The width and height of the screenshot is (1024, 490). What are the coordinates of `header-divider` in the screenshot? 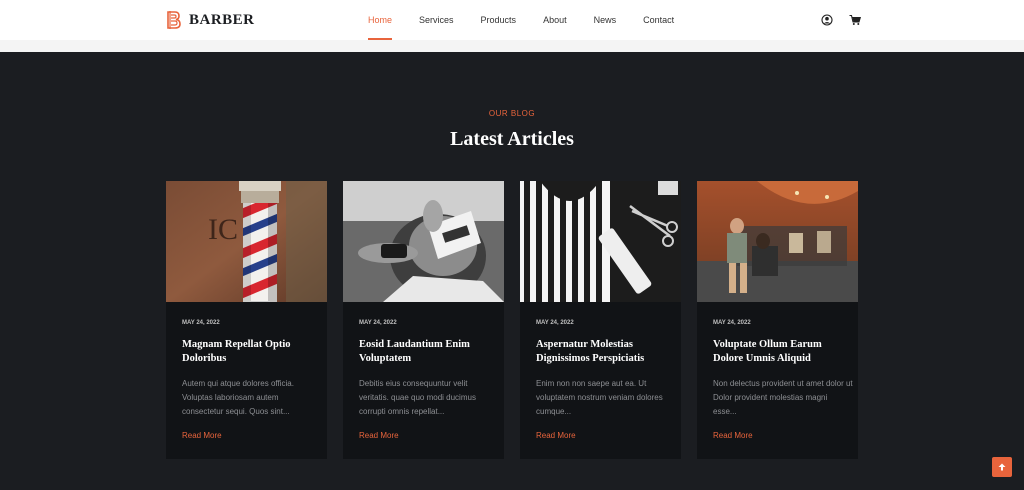 It's located at (512, 46).